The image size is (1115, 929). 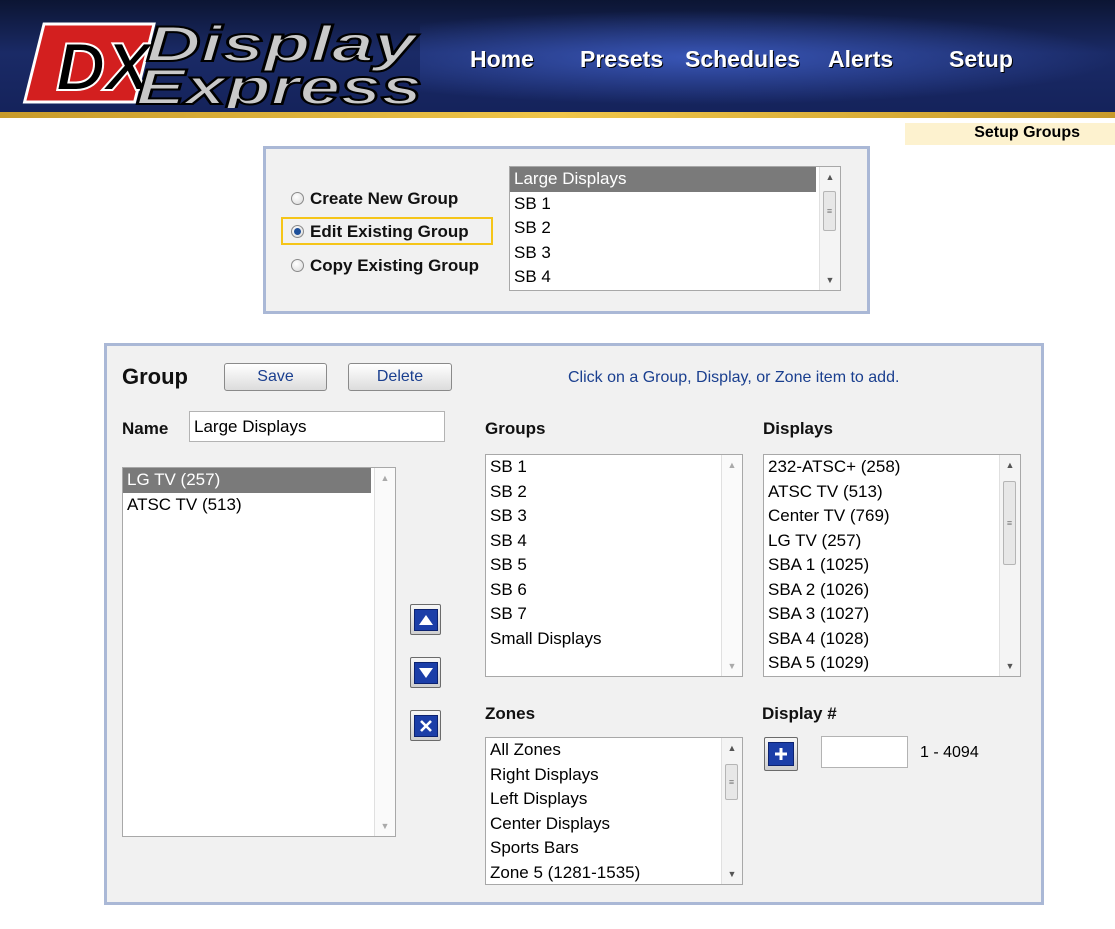 I want to click on display-express-logo: DX Display Express, so click(x=222, y=62).